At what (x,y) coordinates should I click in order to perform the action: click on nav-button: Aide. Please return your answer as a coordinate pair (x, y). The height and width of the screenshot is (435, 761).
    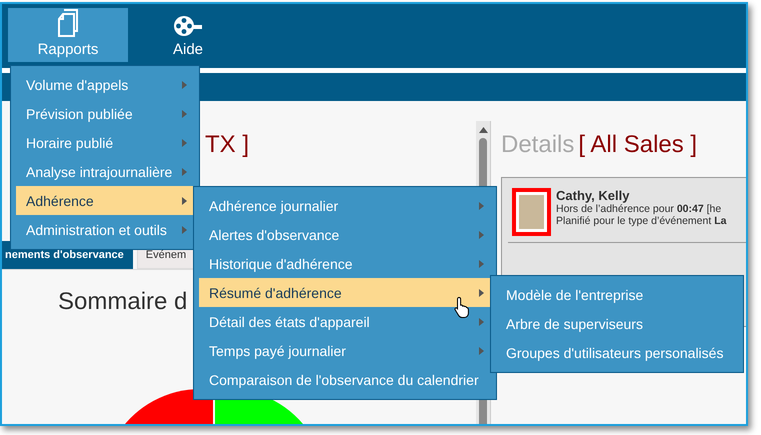
    Looking at the image, I should click on (188, 35).